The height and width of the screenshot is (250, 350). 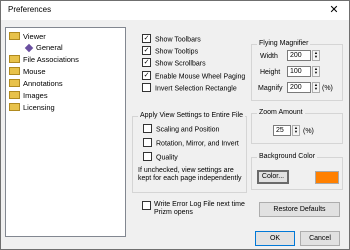 I want to click on group-title: Apply View Settings to Entire File, so click(x=191, y=115).